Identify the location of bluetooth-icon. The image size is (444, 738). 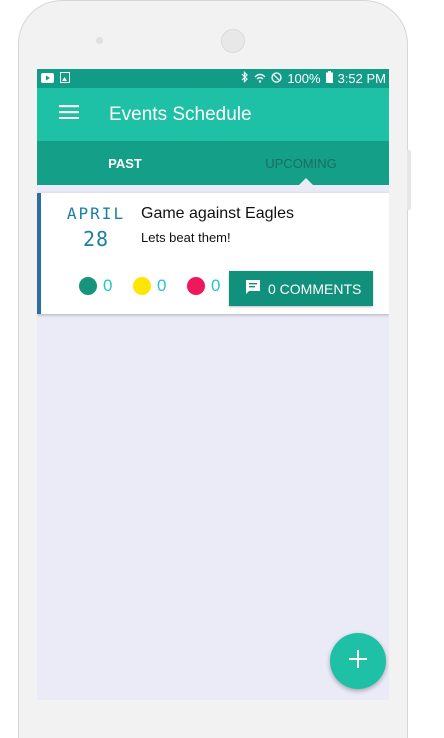
(245, 78).